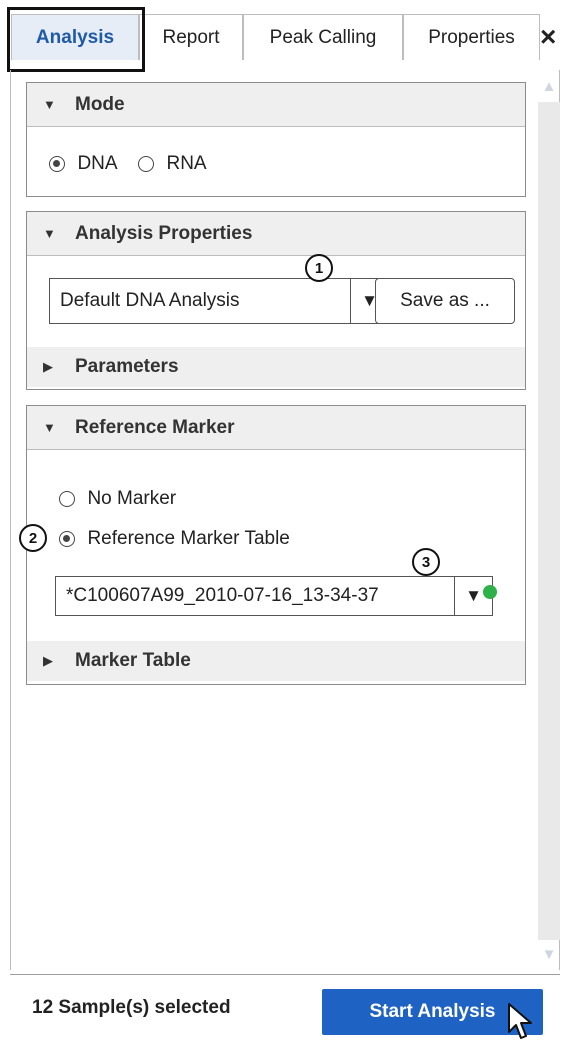  I want to click on vertical-scrollbar: ▲ ▼, so click(549, 521).